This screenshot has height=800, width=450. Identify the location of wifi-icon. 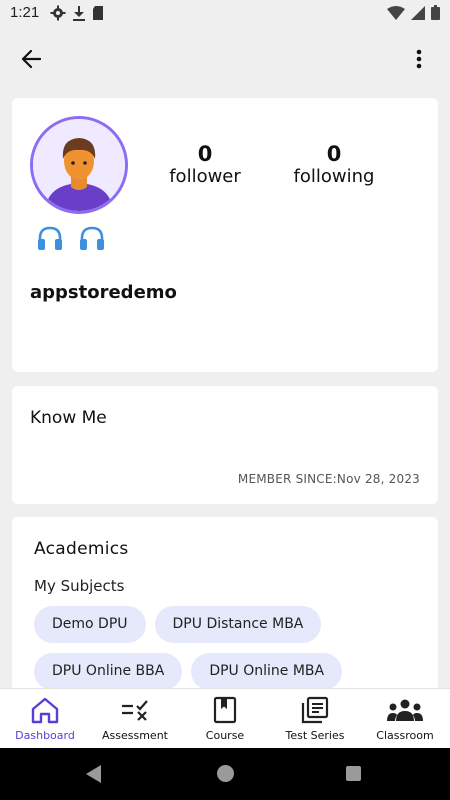
(396, 15).